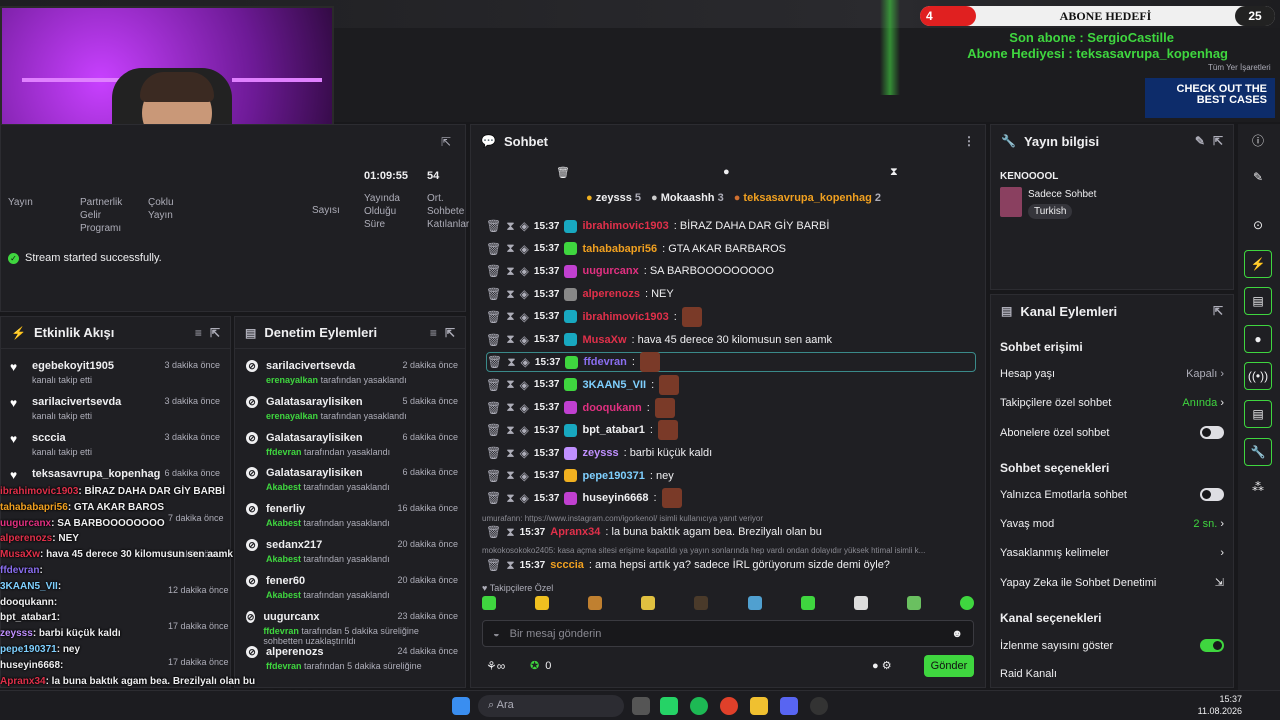  I want to click on chat-message: 🗑 ⧗ ◈ 15:37 uugurcanx: SA BARBOOOOOOOOO, so click(731, 271).